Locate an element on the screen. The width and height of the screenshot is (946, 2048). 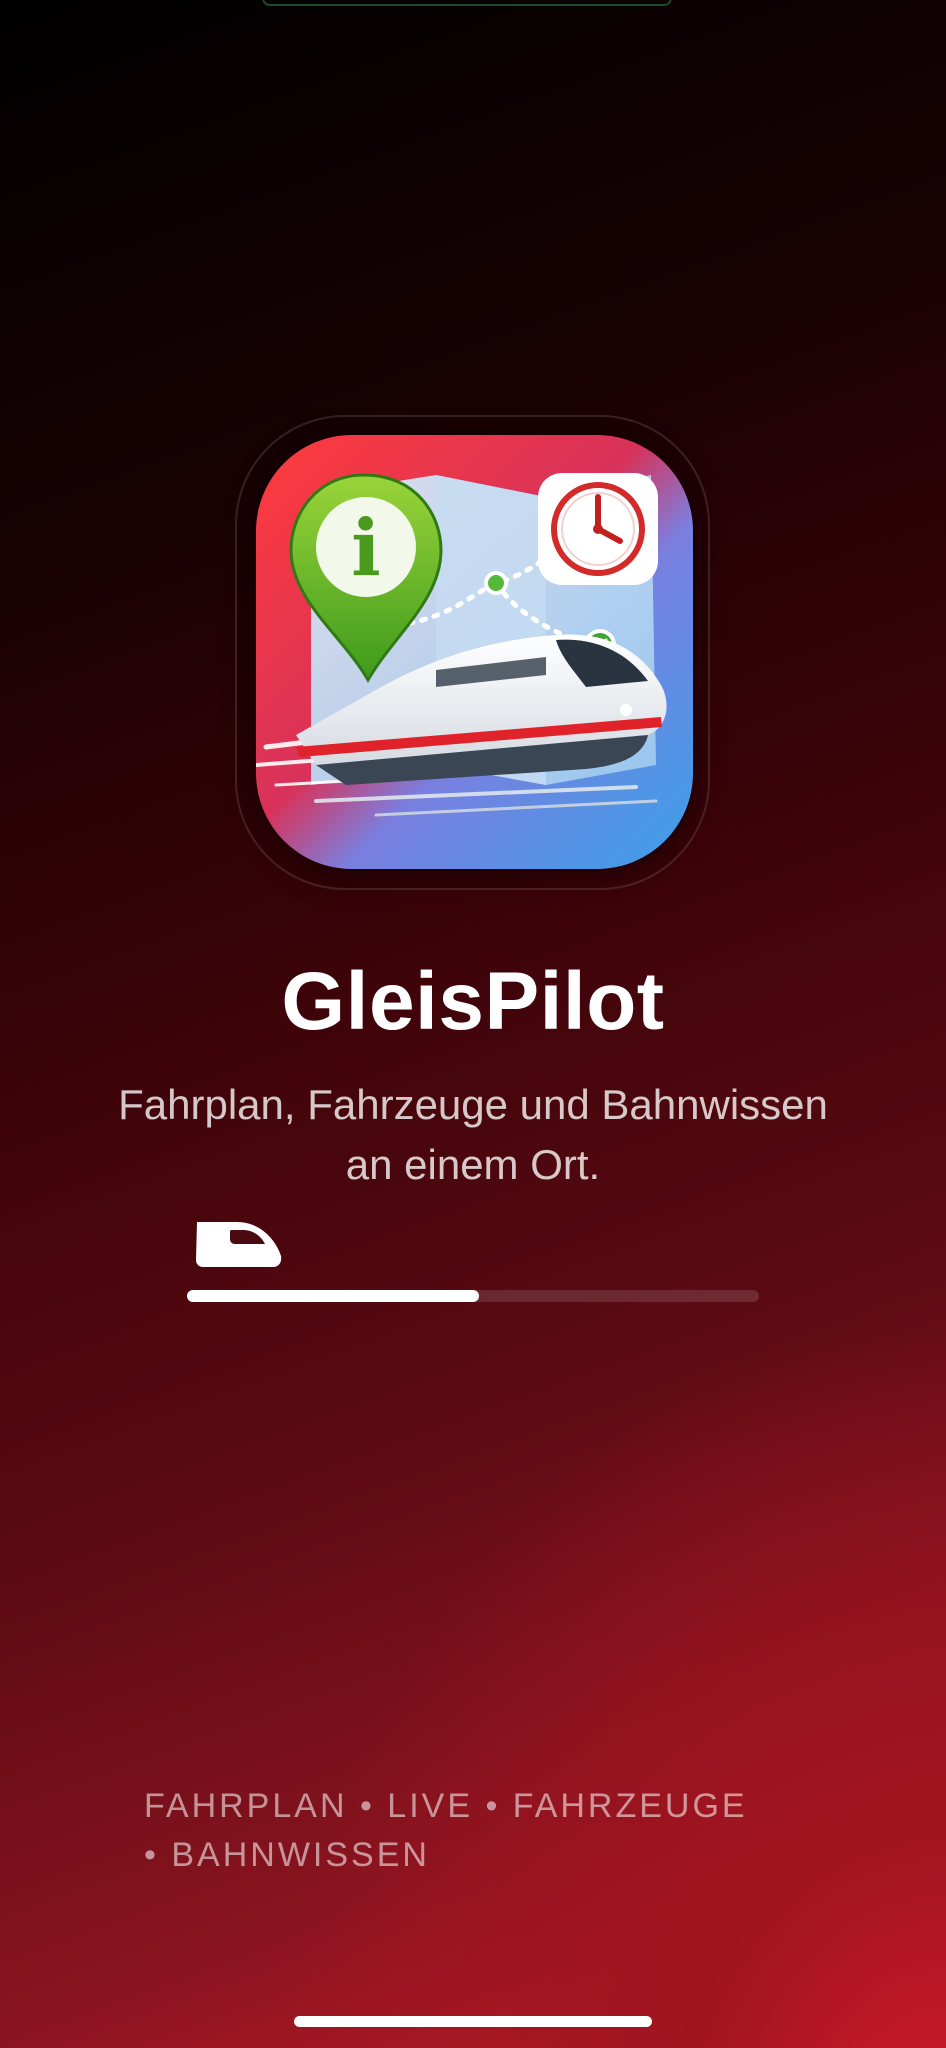
train-front-icon is located at coordinates (237, 1244).